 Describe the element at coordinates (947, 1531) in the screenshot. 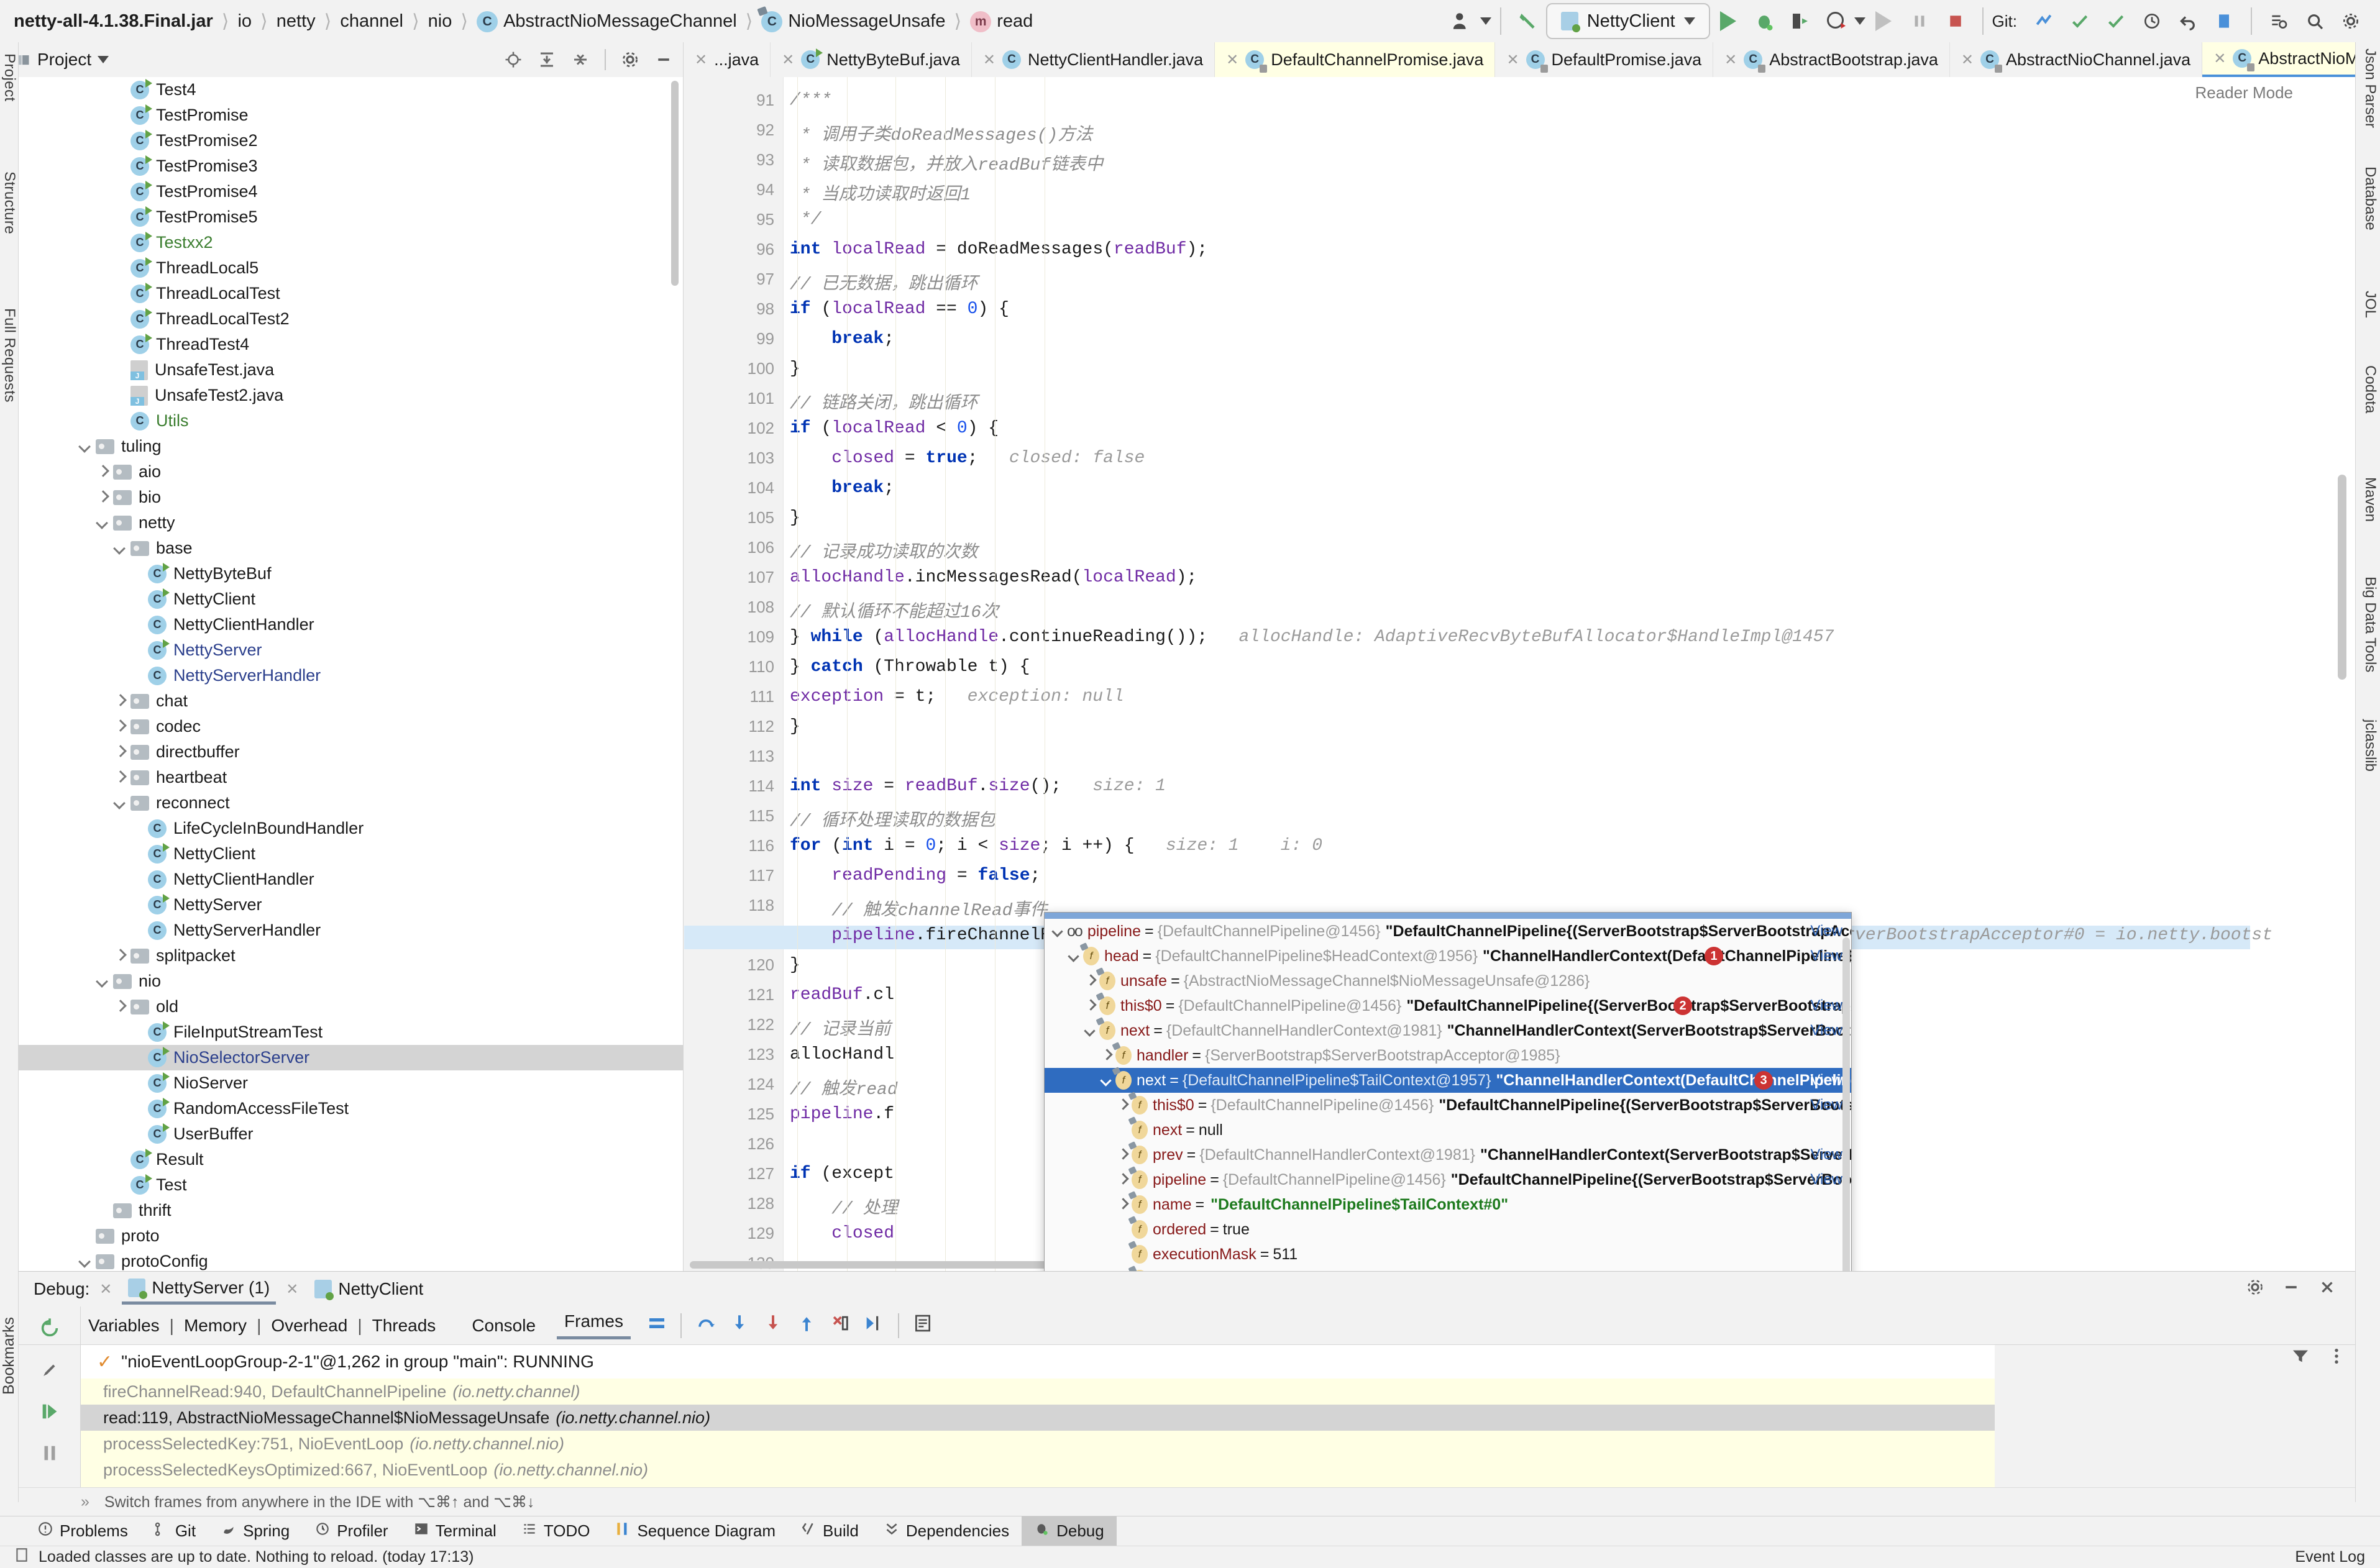

I see `tool-strip-dependencies: Dependencies` at that location.